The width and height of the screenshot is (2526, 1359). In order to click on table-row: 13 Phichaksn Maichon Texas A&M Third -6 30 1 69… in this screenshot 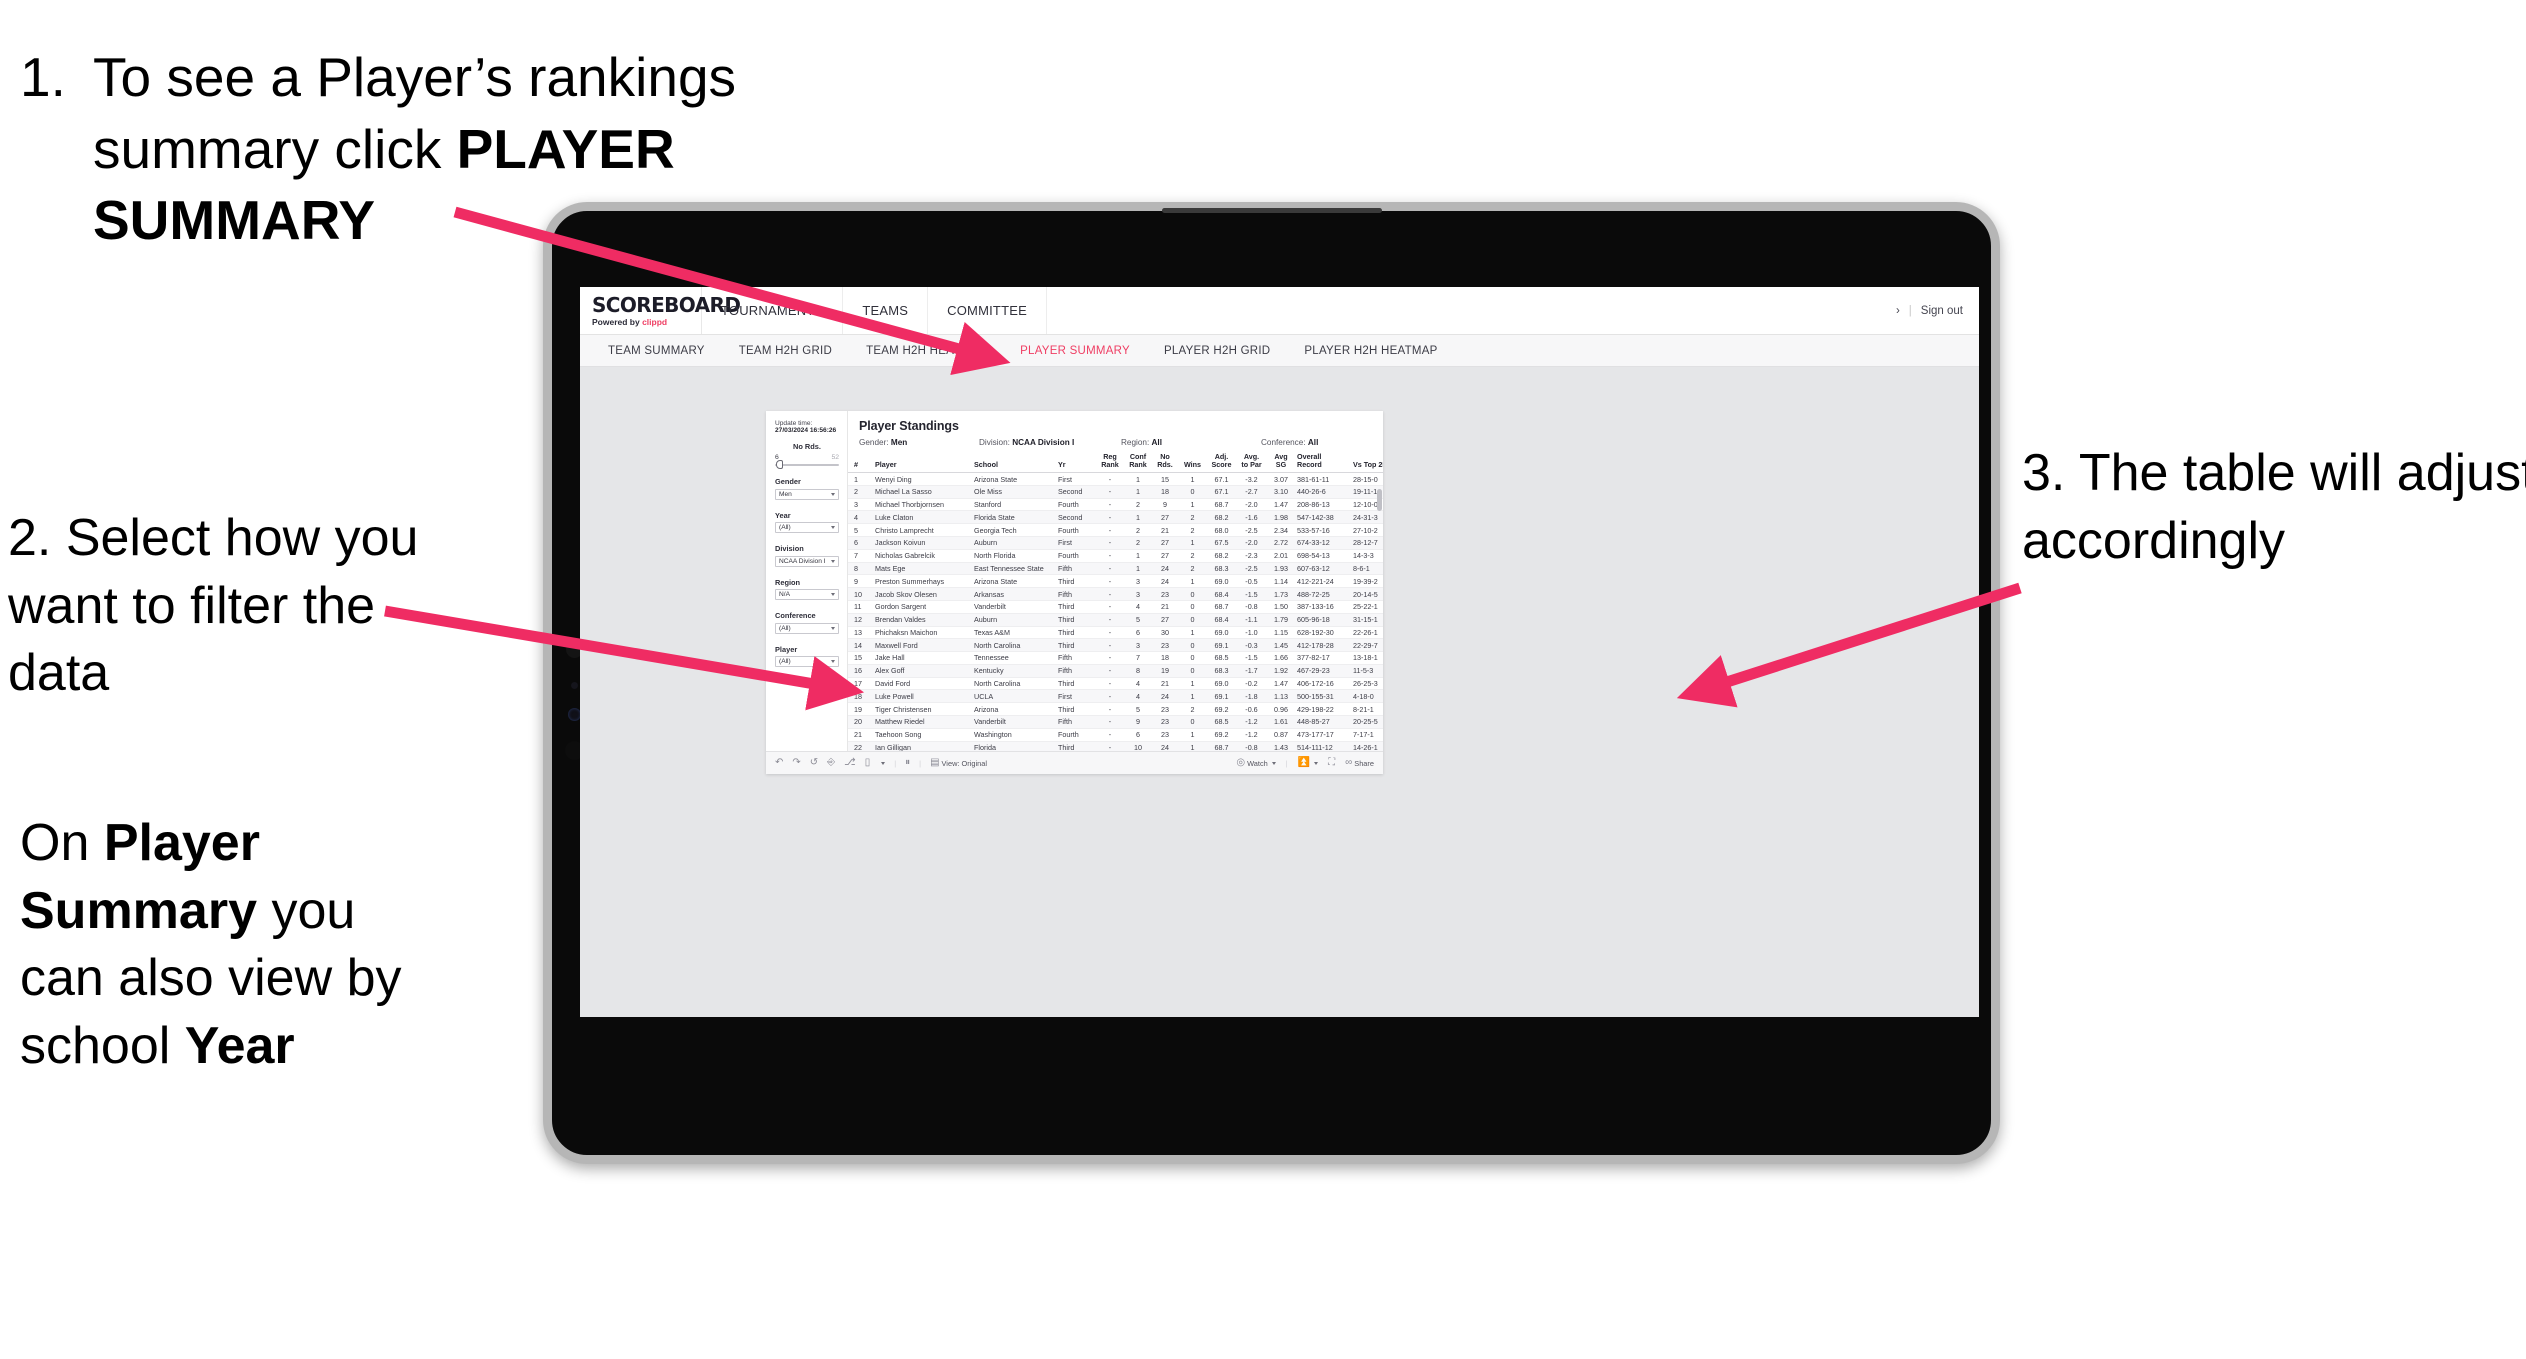, I will do `click(1115, 633)`.